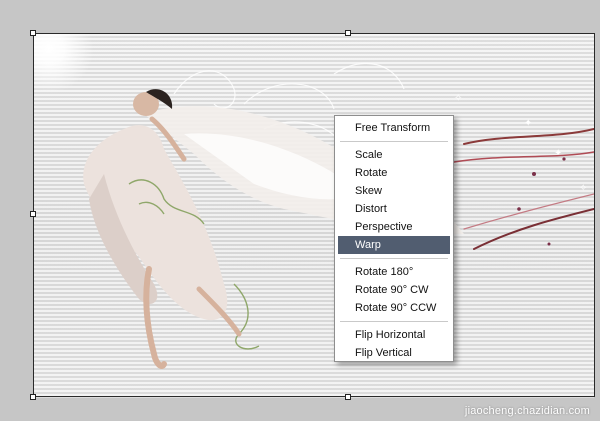 The height and width of the screenshot is (421, 600). I want to click on menu-item-rotate: Rotate, so click(394, 173).